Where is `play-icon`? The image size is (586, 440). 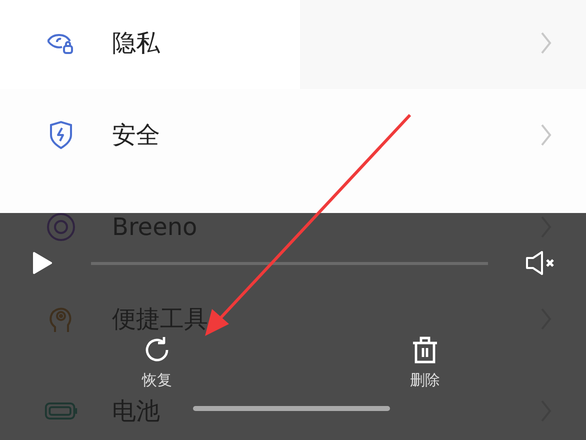
play-icon is located at coordinates (42, 263).